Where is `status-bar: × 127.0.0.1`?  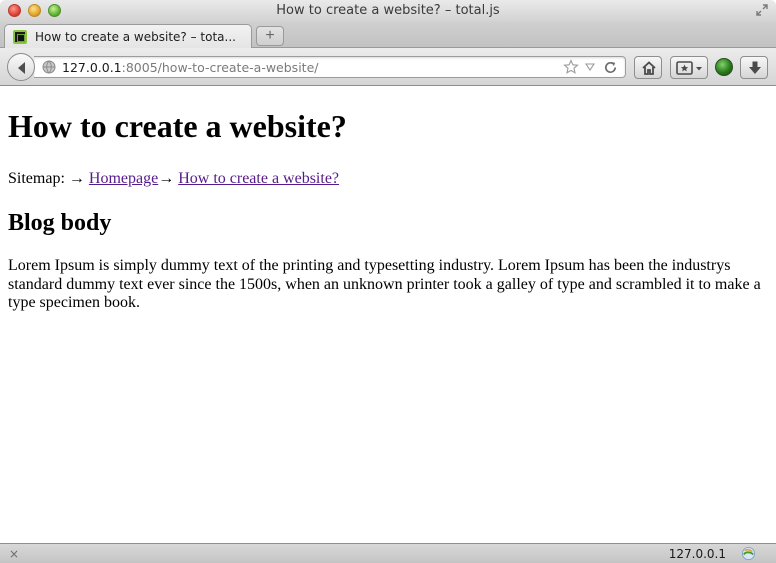 status-bar: × 127.0.0.1 is located at coordinates (388, 553).